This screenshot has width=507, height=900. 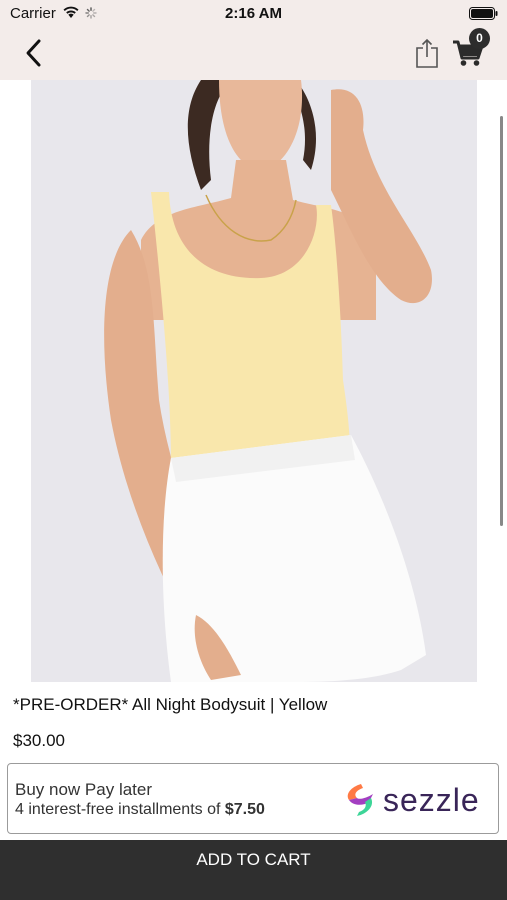 What do you see at coordinates (170, 704) in the screenshot?
I see `product-title: *PRE-ORDER* All Night Bodysuit | Yellow` at bounding box center [170, 704].